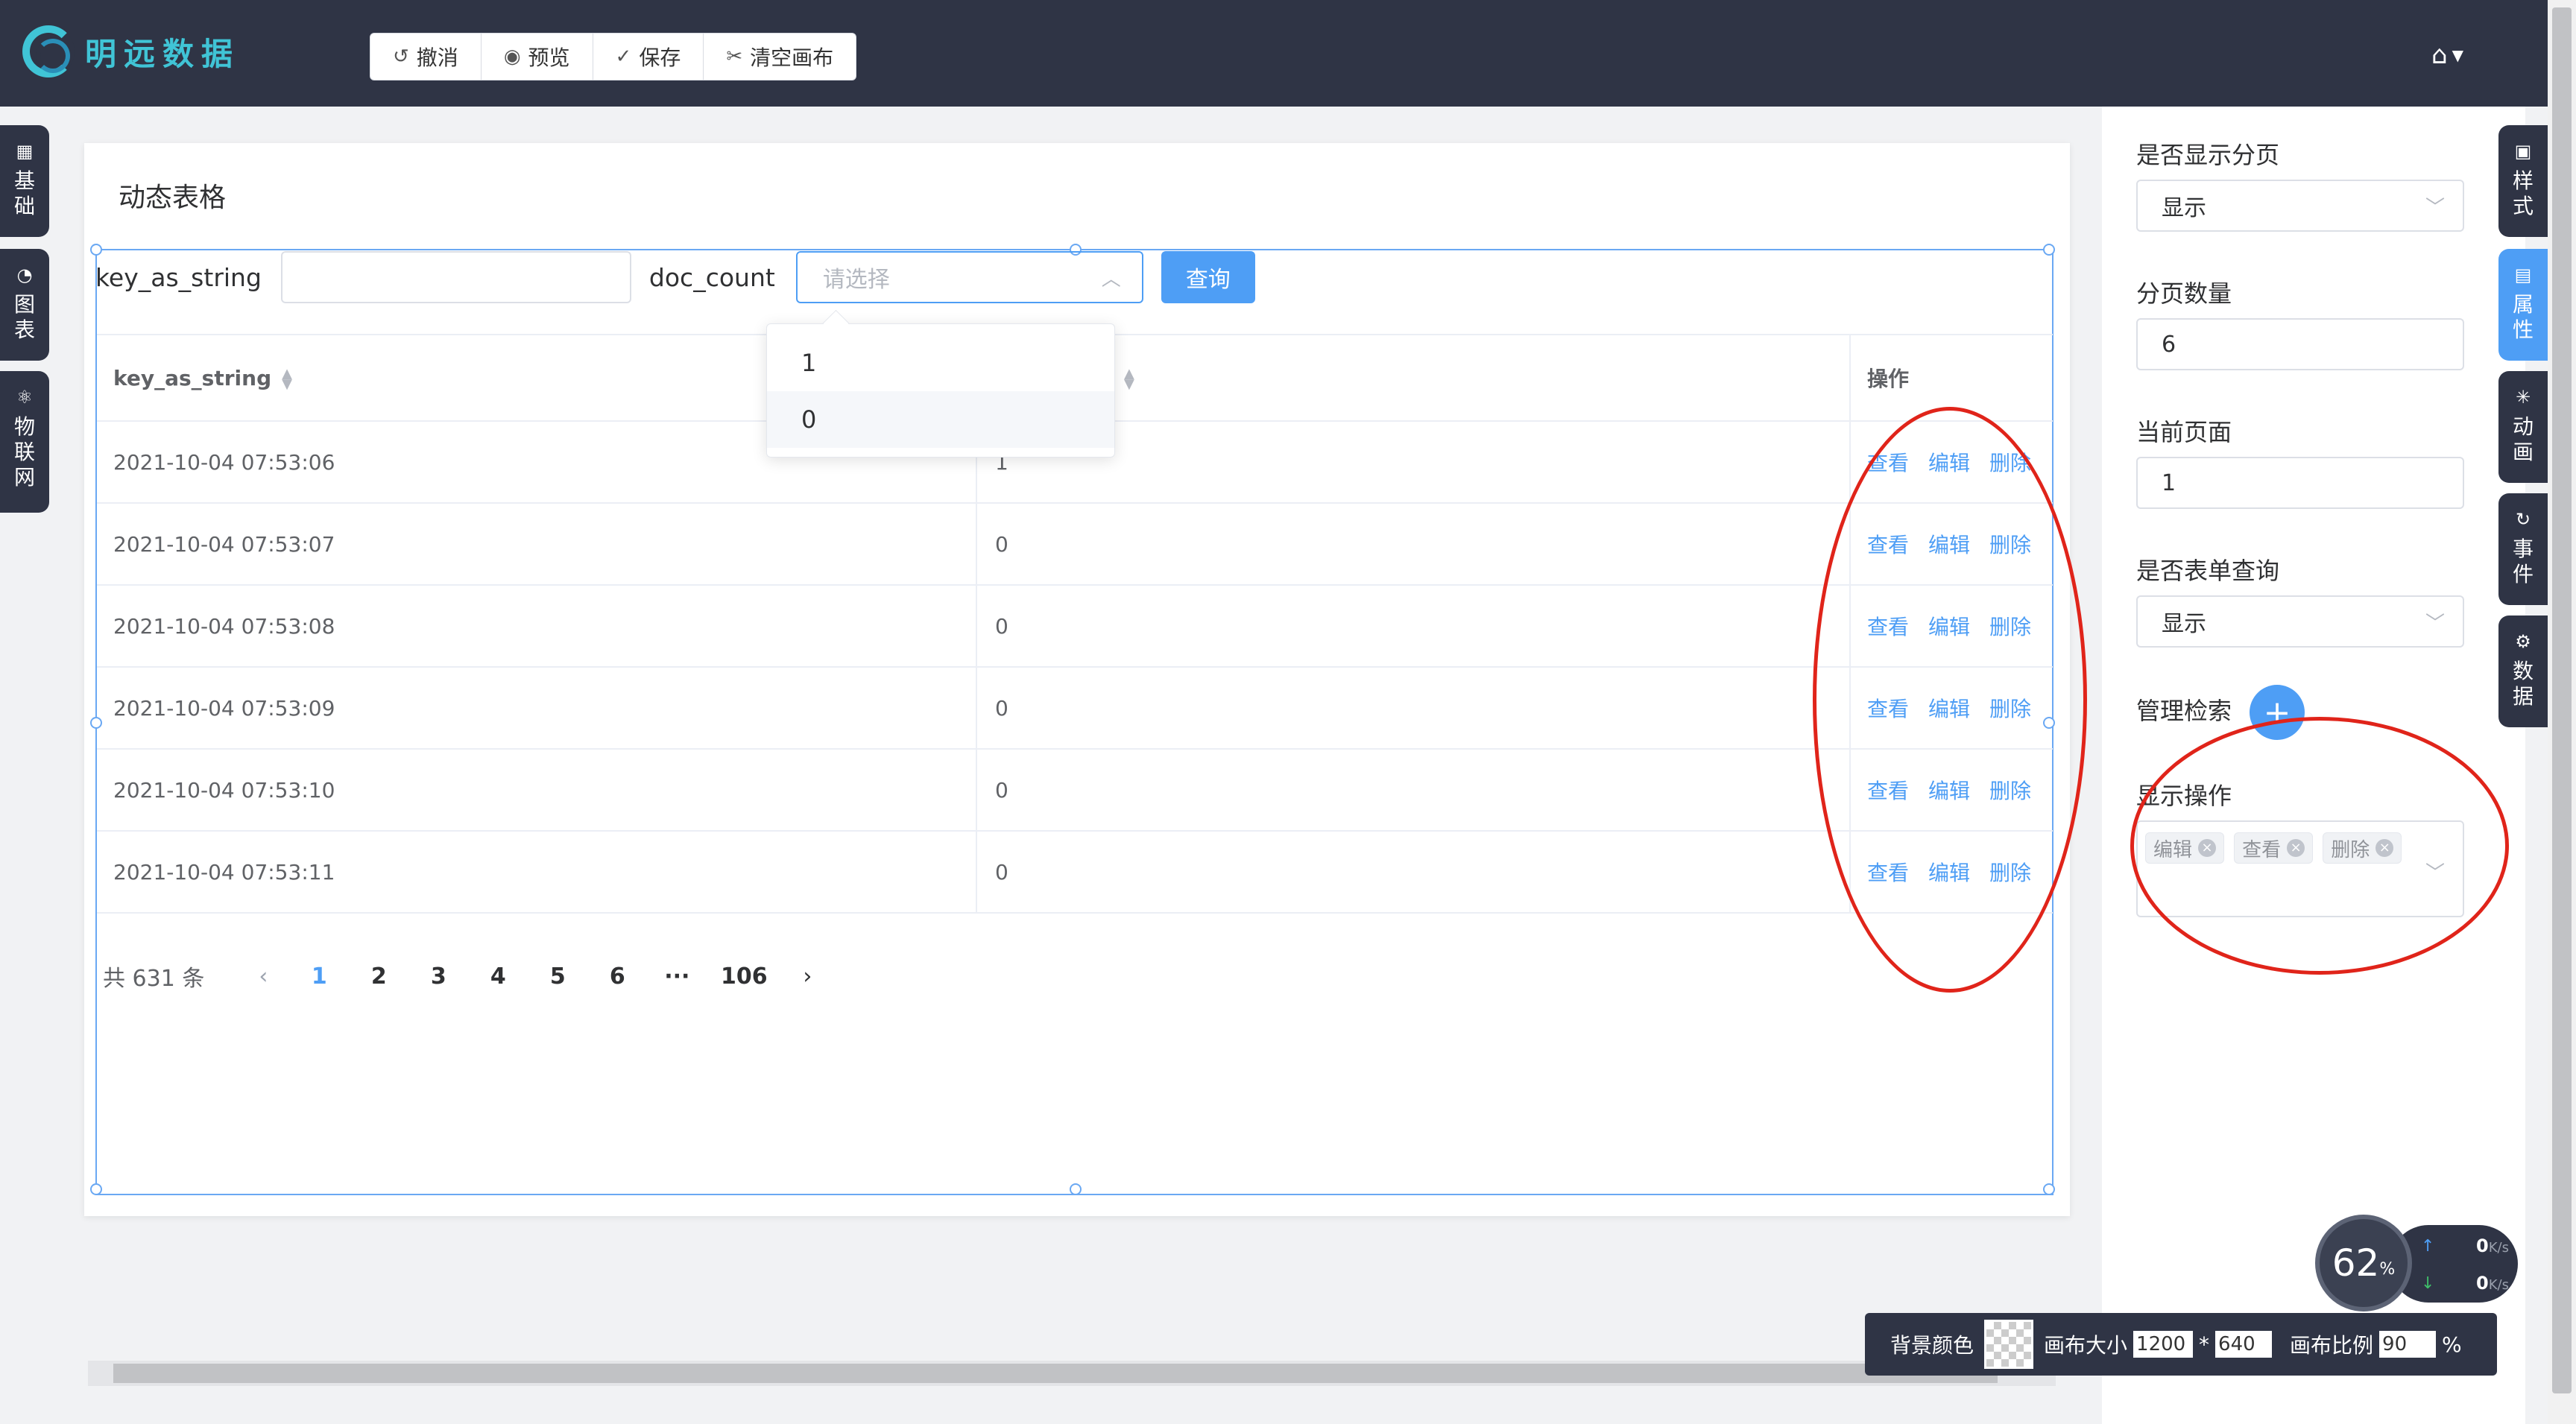 This screenshot has width=2576, height=1424. I want to click on page-number: 2, so click(379, 977).